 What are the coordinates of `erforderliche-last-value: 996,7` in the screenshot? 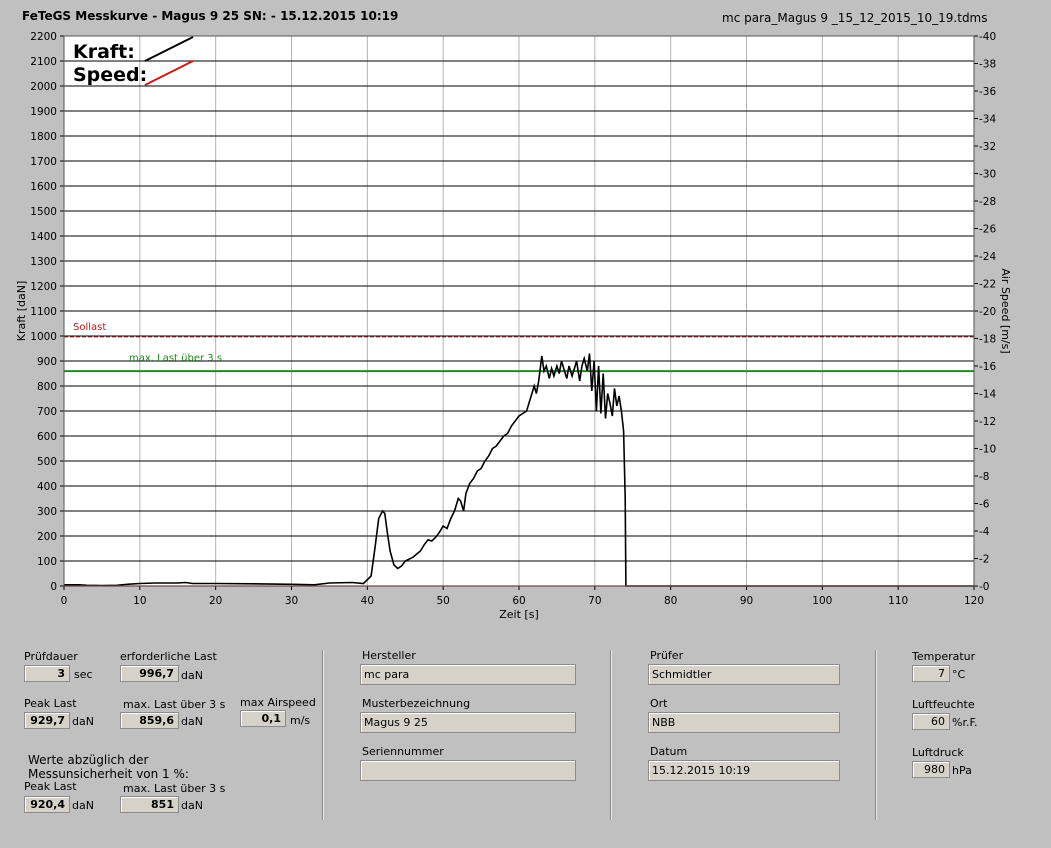 It's located at (149, 673).